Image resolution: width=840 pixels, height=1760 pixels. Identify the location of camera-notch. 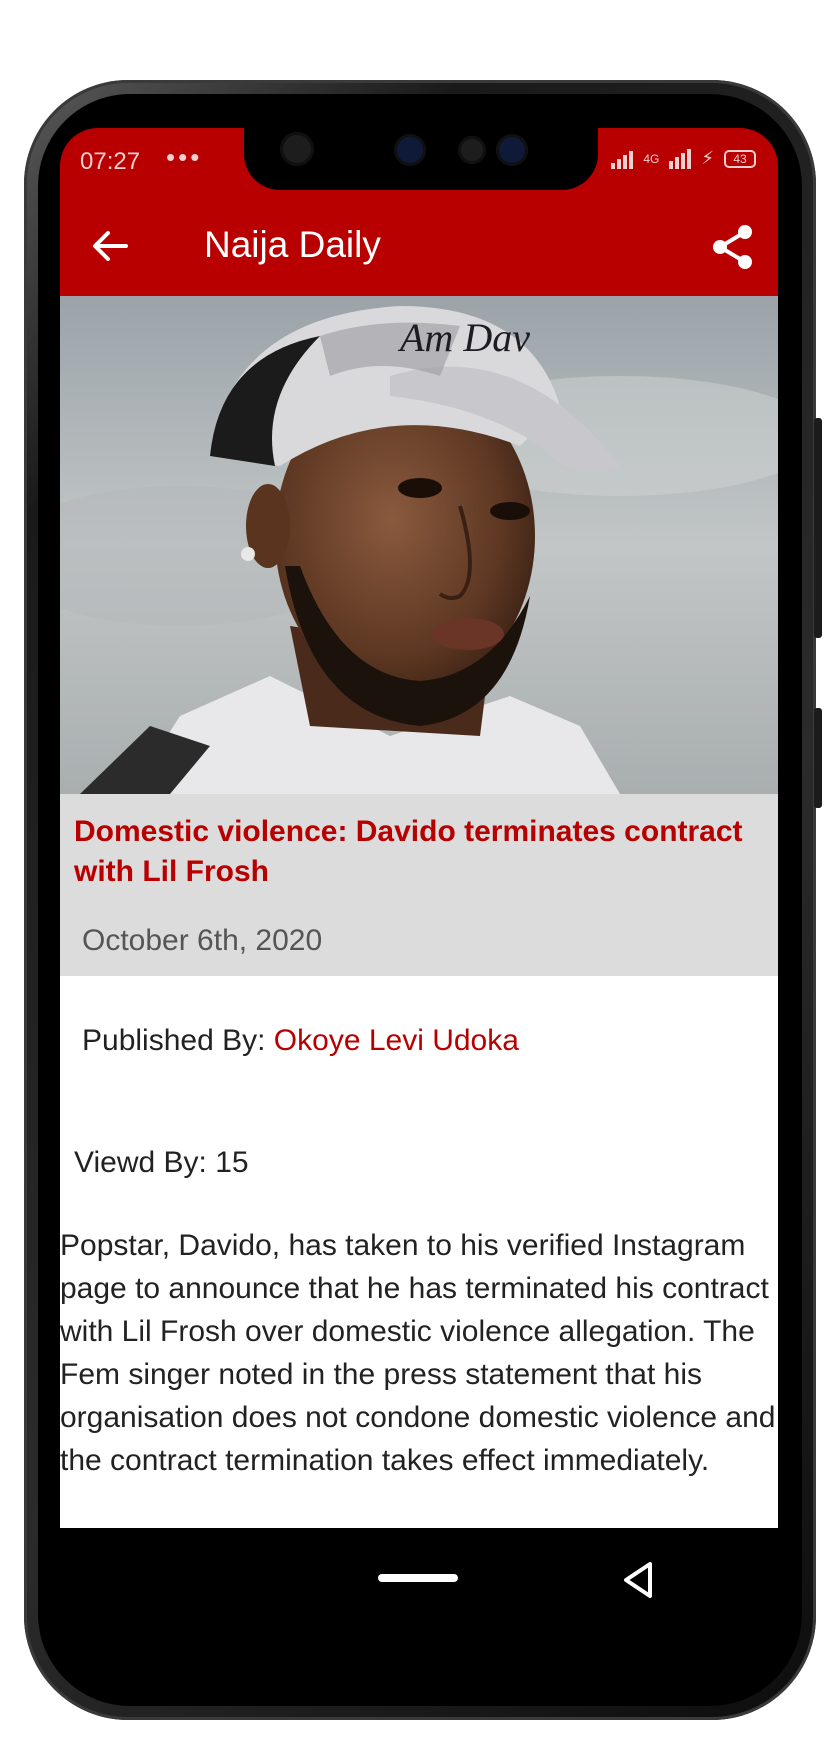
(421, 159).